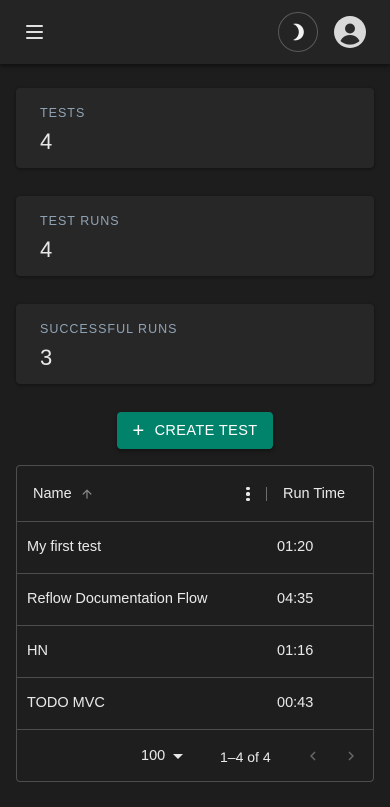 The image size is (390, 807). Describe the element at coordinates (63, 113) in the screenshot. I see `stat-label: TESTS` at that location.